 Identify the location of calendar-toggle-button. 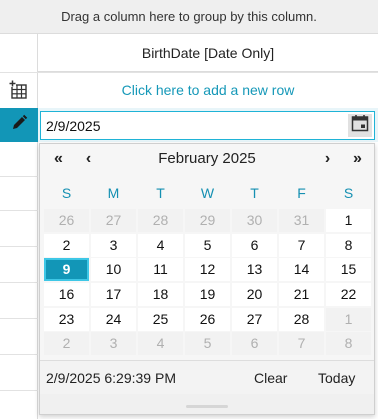
(360, 125).